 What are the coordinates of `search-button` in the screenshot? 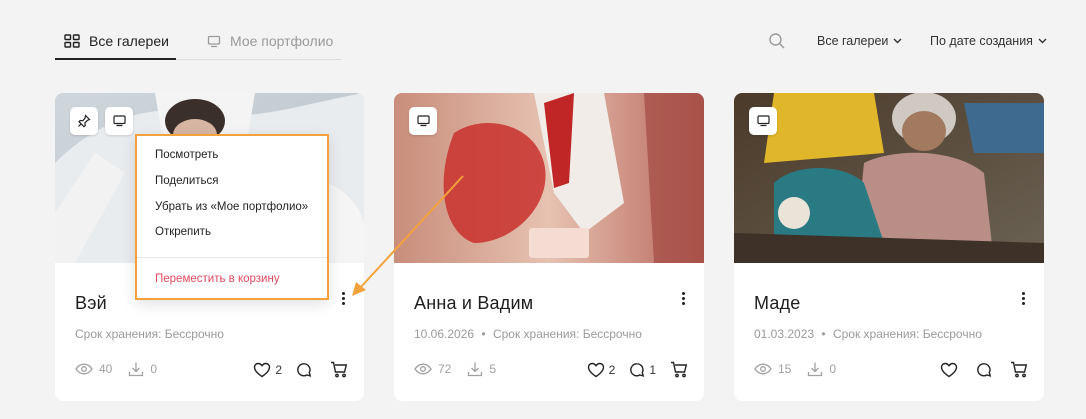 It's located at (777, 41).